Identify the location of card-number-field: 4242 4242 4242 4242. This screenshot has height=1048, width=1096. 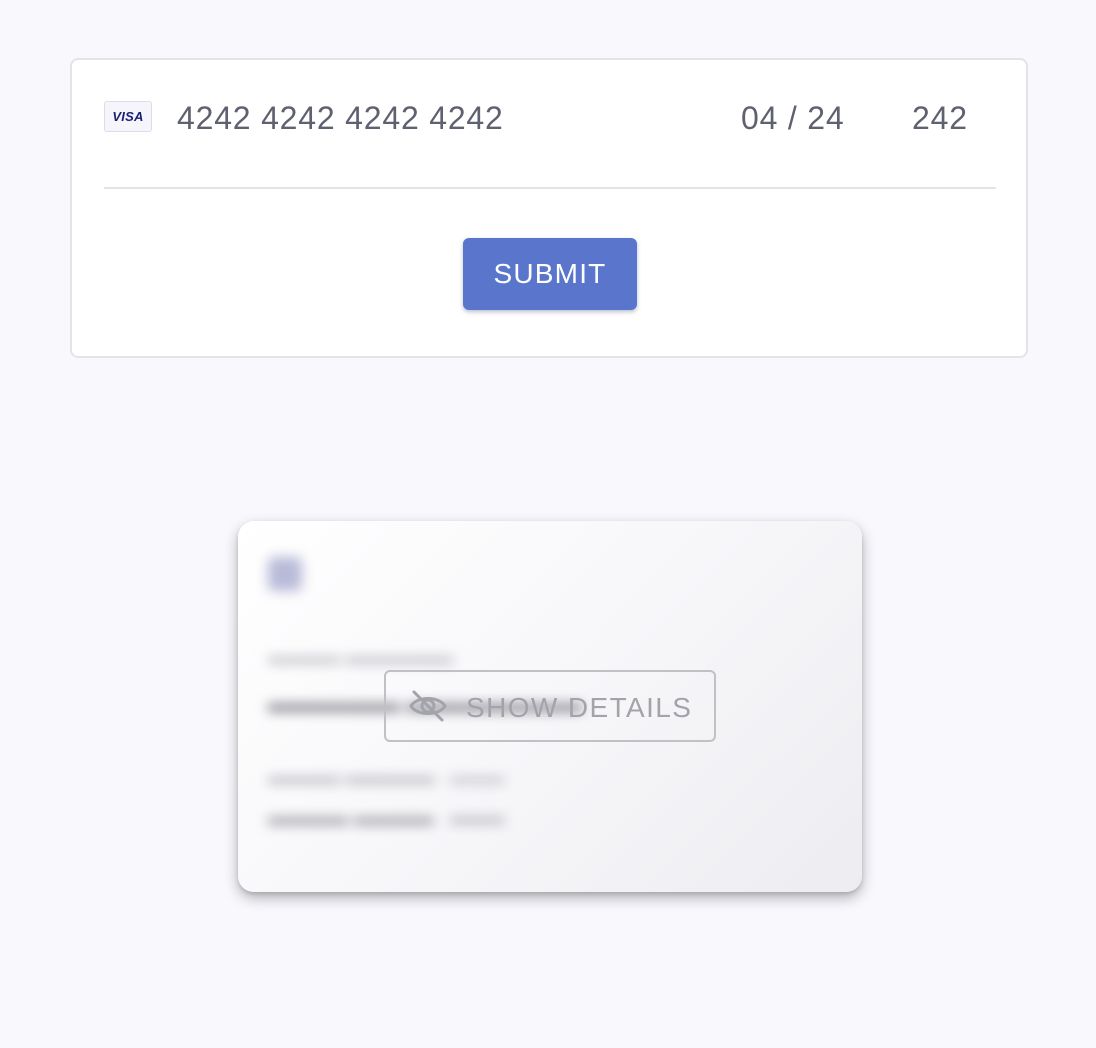
(340, 118).